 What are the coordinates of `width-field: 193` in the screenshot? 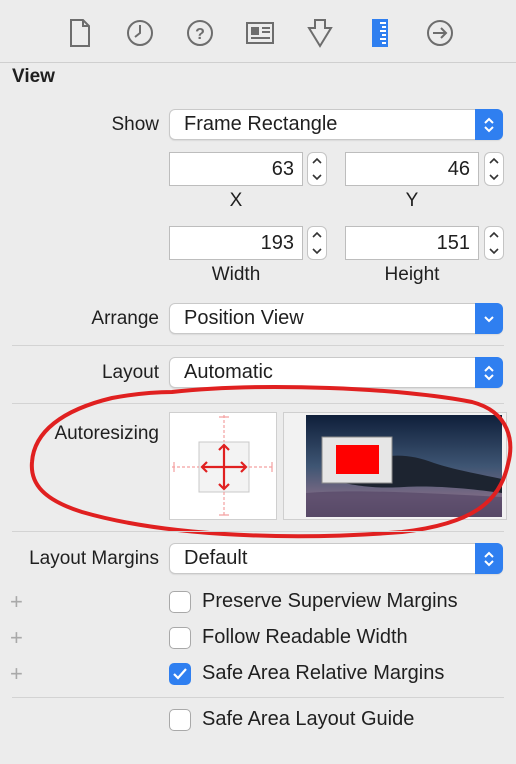 It's located at (236, 243).